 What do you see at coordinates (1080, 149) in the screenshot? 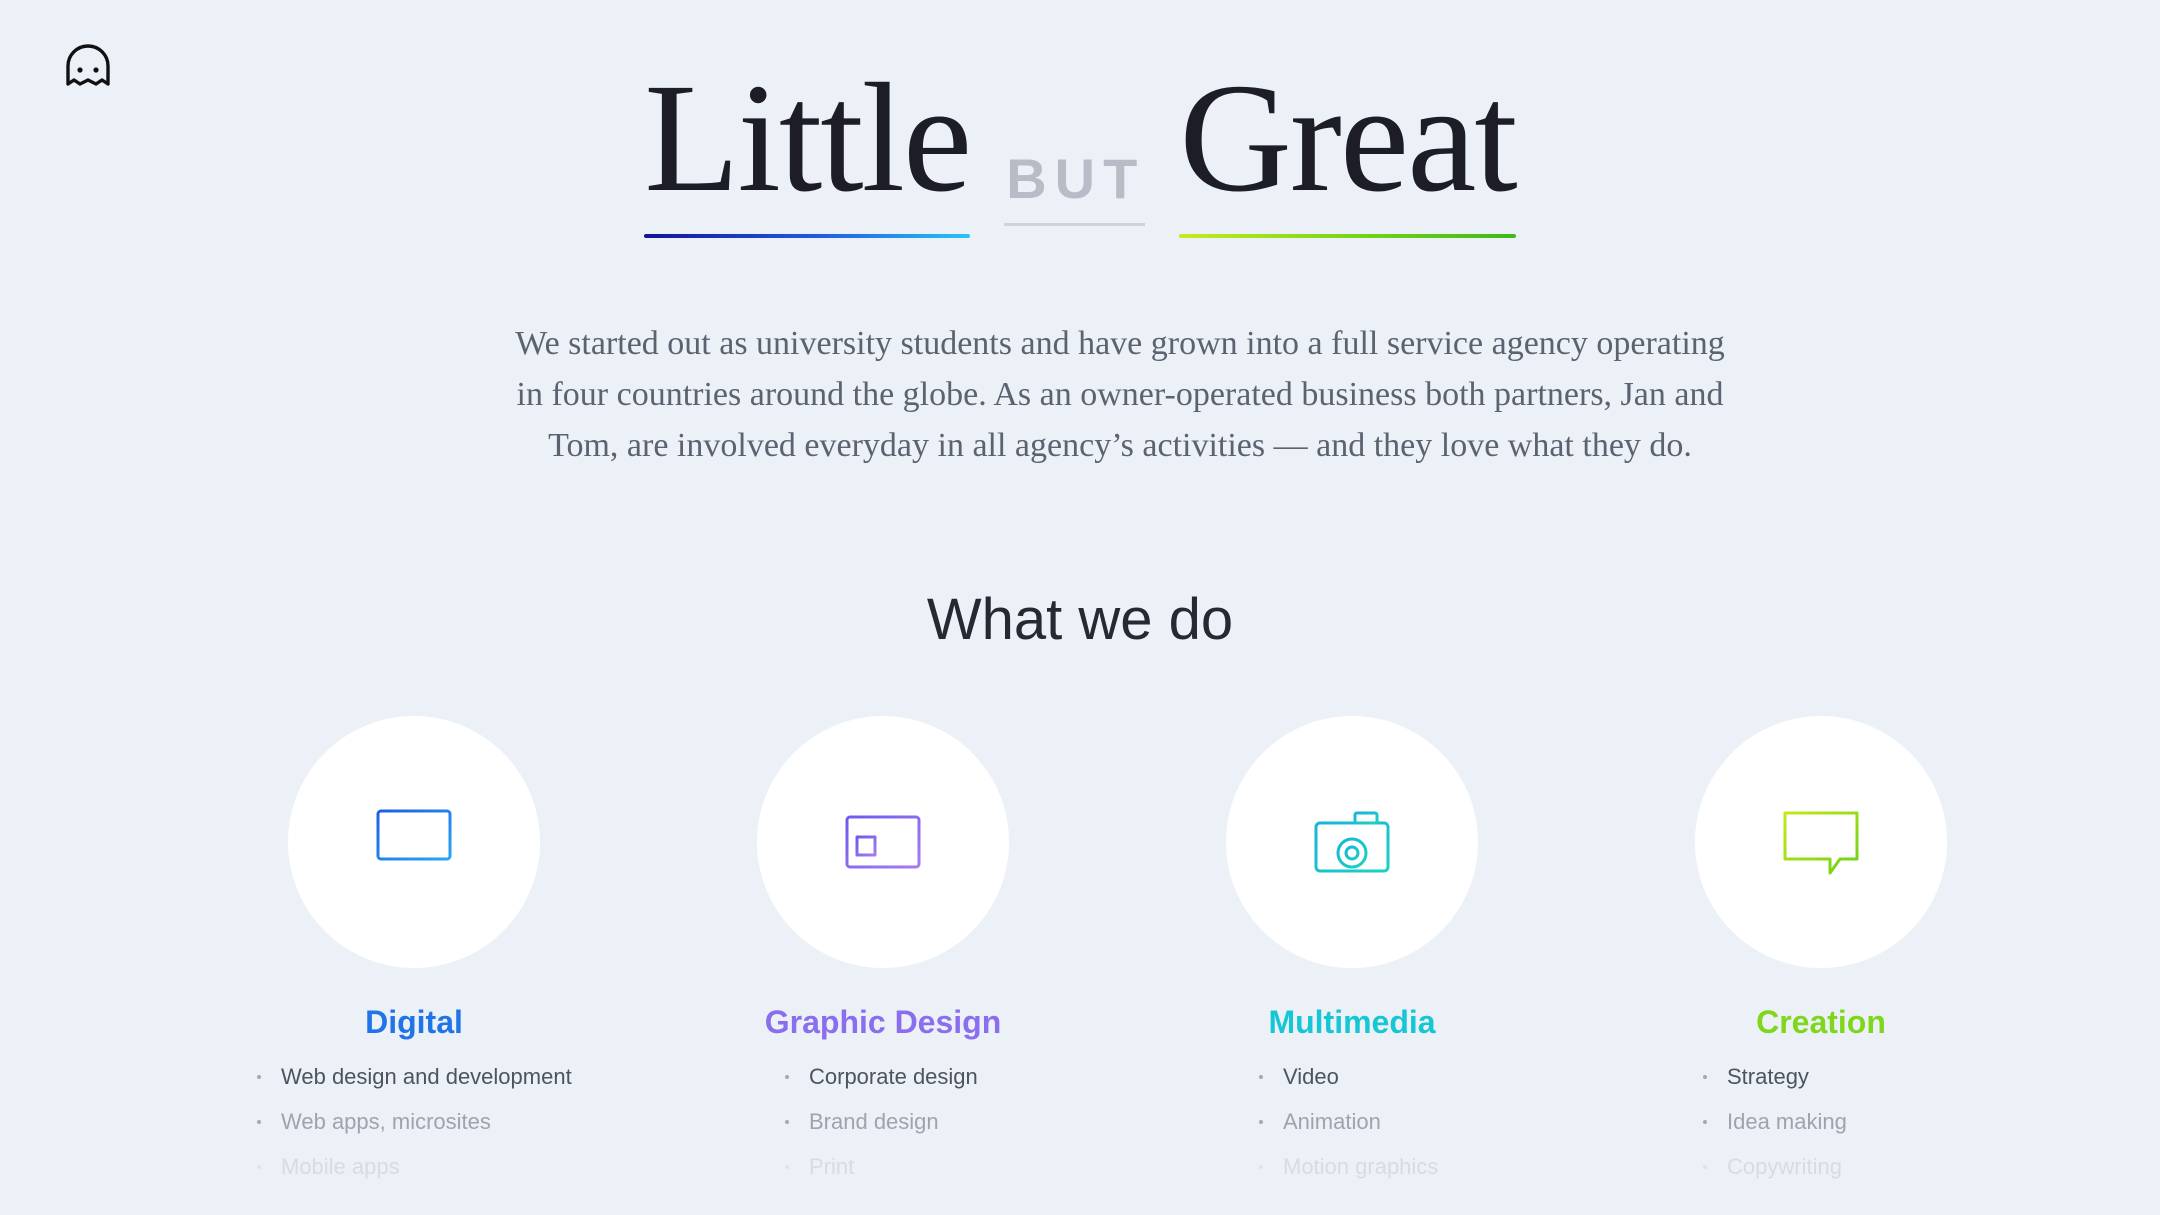
I see `hero-heading: Little BUT Great` at bounding box center [1080, 149].